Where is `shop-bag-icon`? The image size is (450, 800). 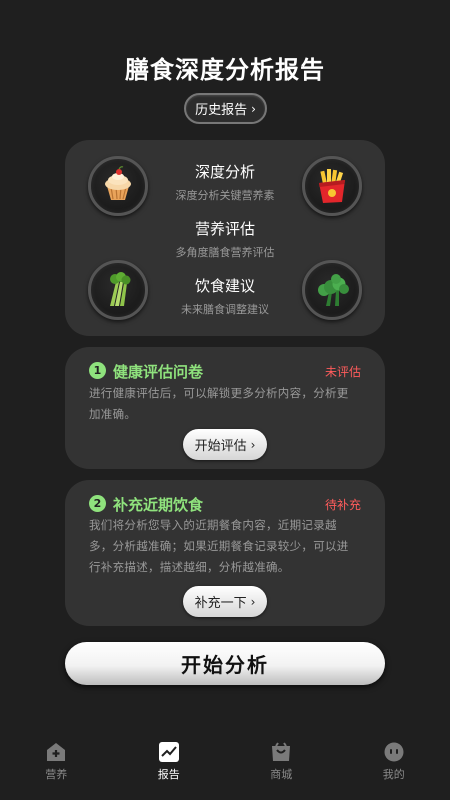
shop-bag-icon is located at coordinates (281, 752).